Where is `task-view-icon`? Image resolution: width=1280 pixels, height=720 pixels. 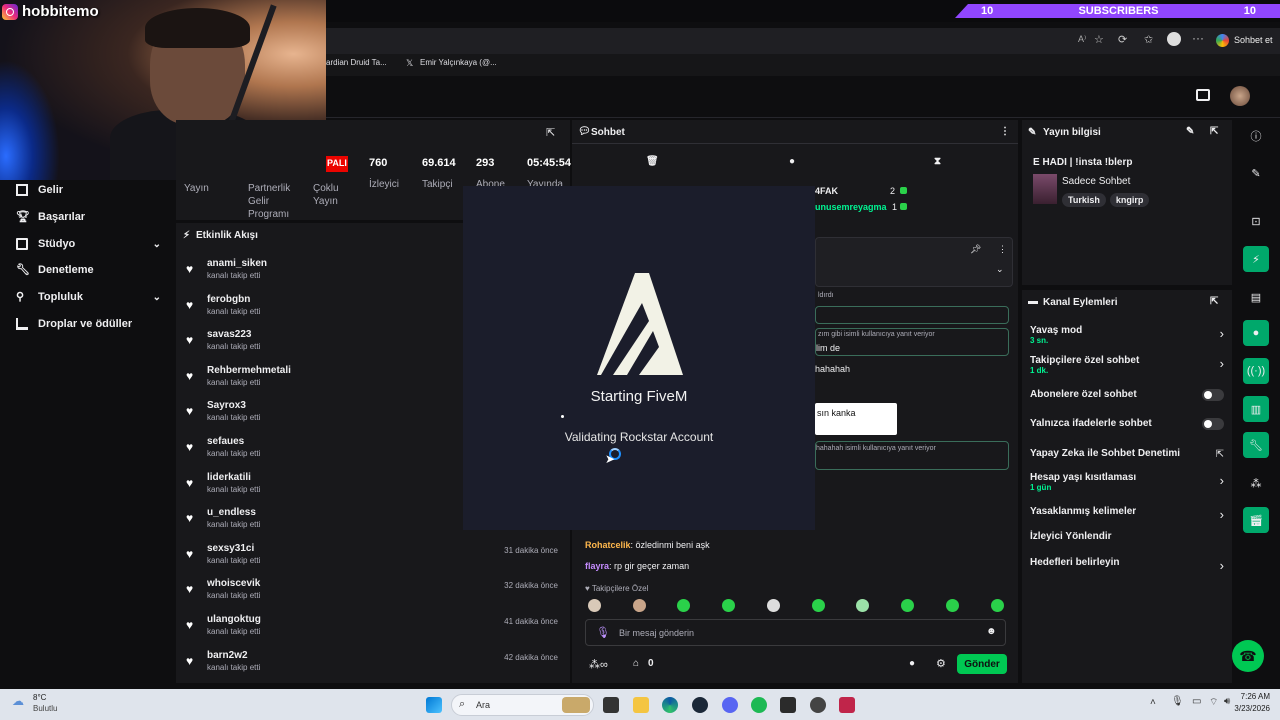 task-view-icon is located at coordinates (611, 705).